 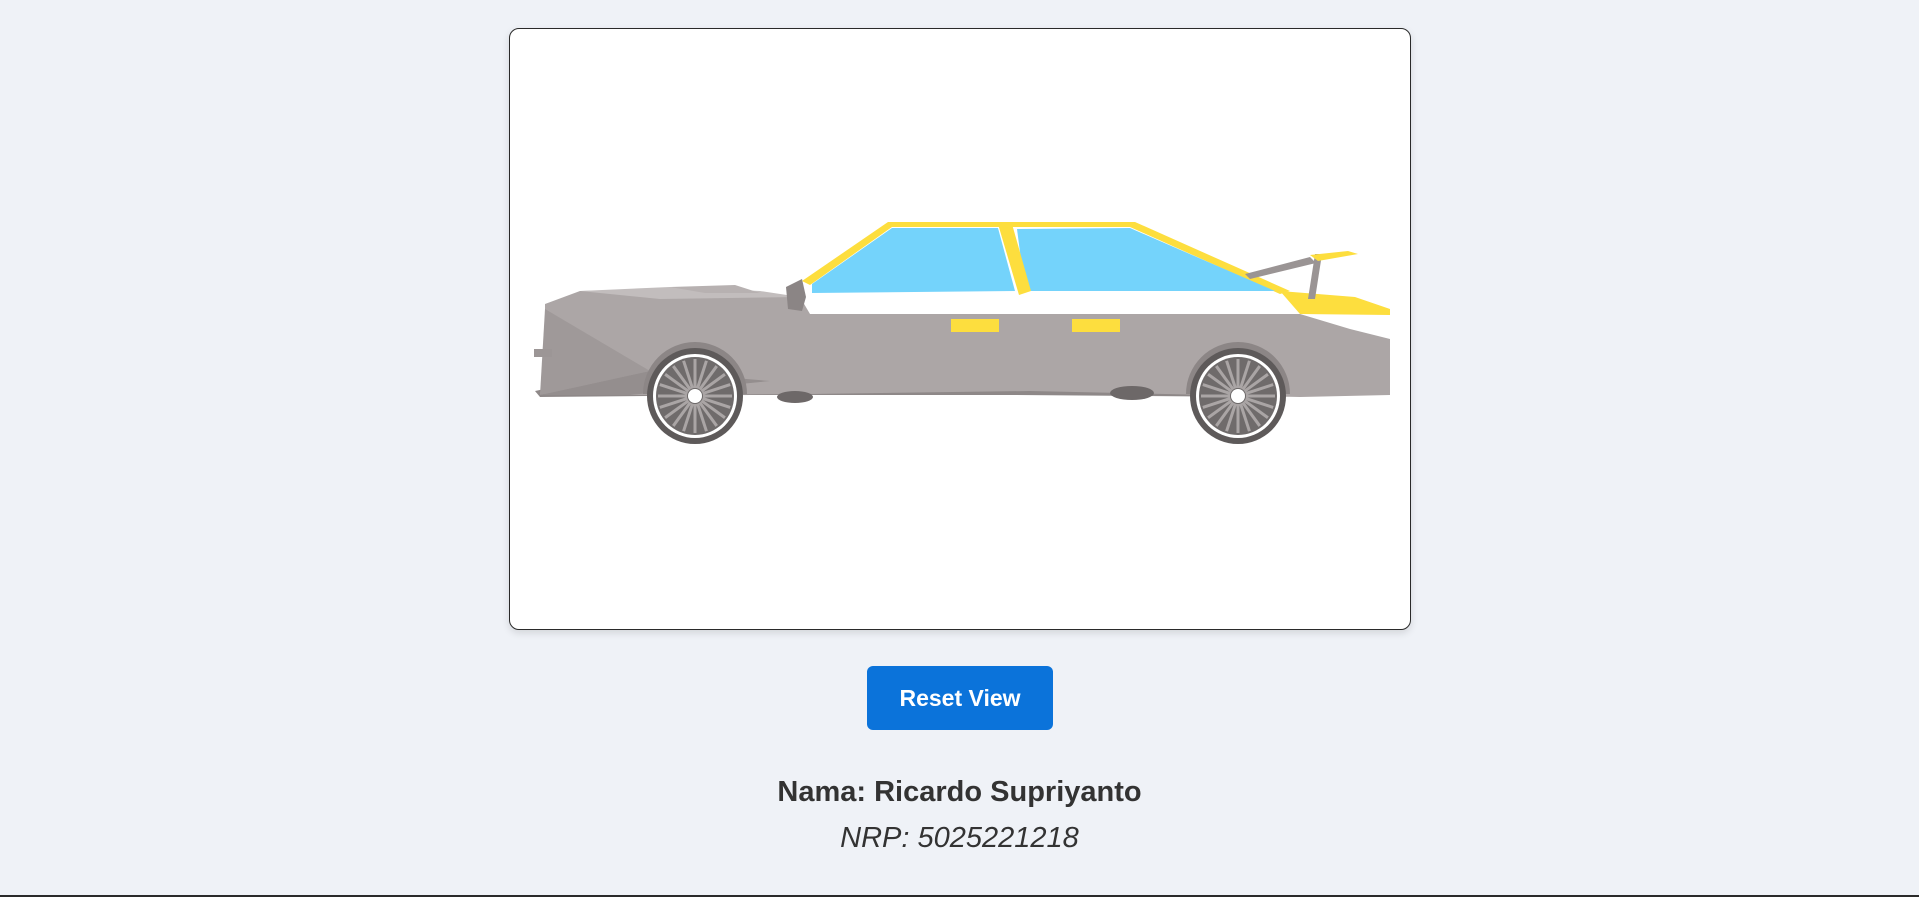 I want to click on car-rear-window, so click(x=1146, y=259).